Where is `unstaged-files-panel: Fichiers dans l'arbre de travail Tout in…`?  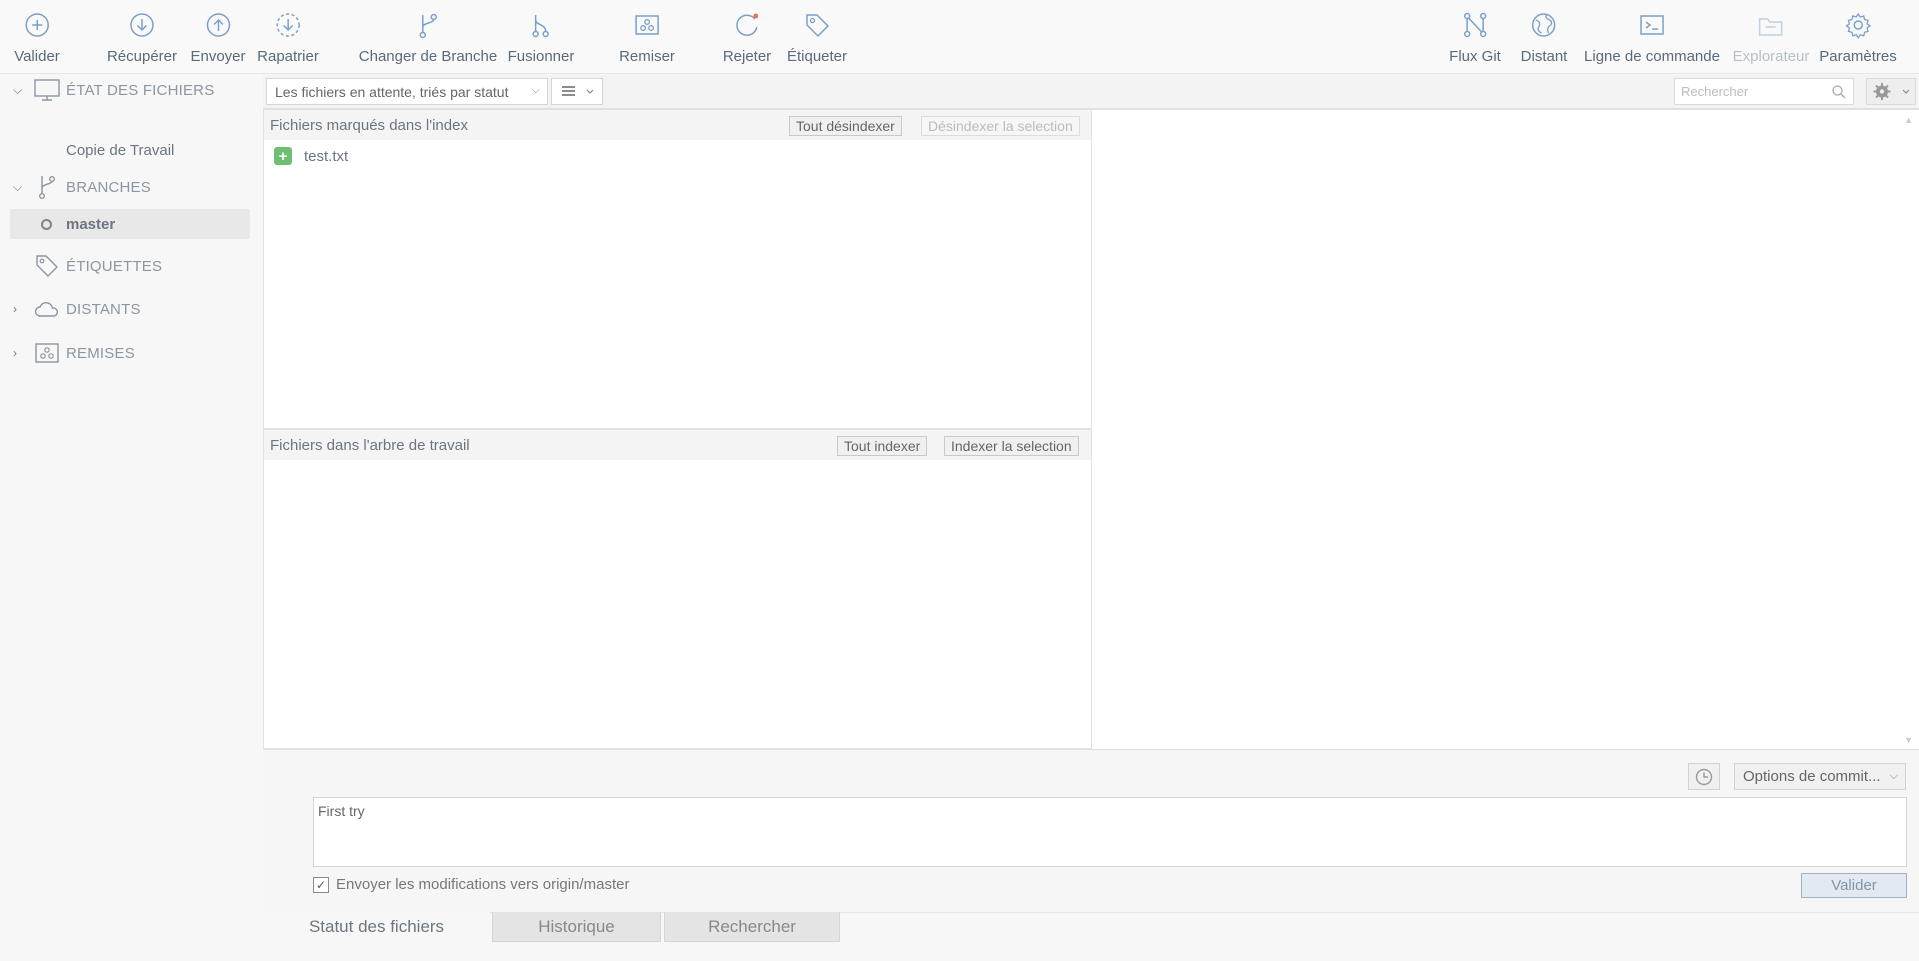 unstaged-files-panel: Fichiers dans l'arbre de travail Tout in… is located at coordinates (677, 589).